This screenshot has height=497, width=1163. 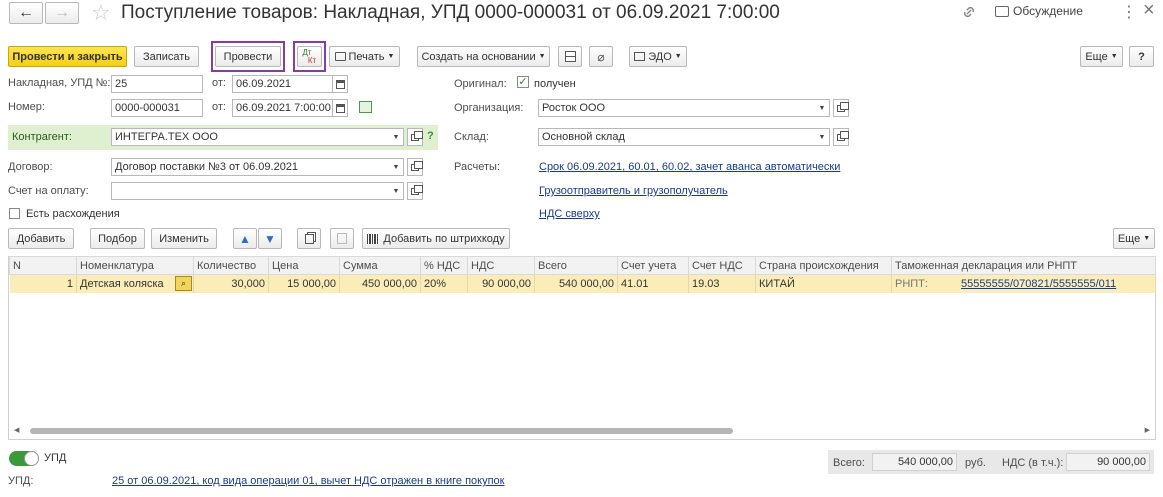 I want to click on cell-vat: 90 000,00, so click(x=501, y=283).